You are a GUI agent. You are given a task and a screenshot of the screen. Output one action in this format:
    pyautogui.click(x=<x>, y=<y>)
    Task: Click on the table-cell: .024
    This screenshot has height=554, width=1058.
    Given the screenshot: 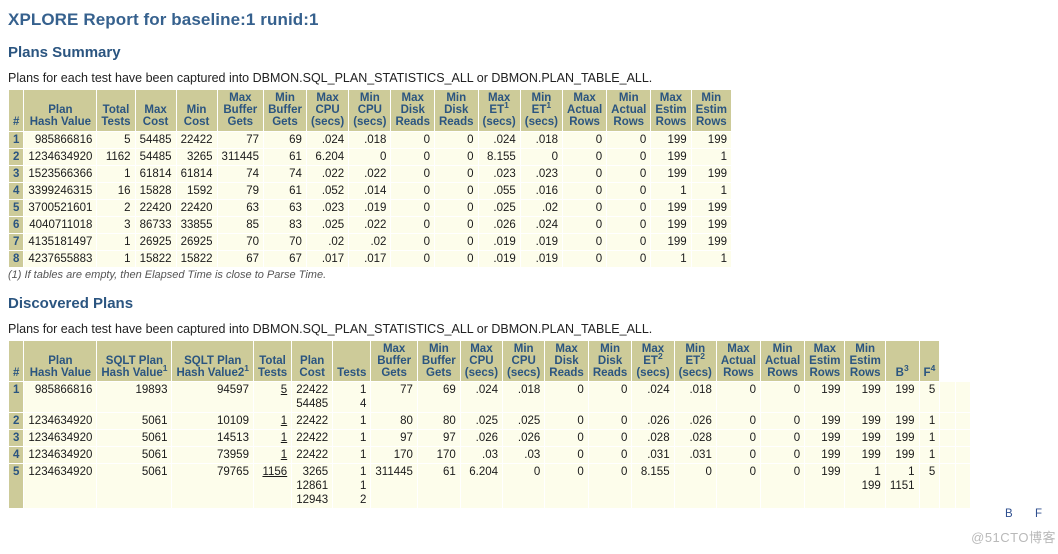 What is the action you would take?
    pyautogui.click(x=327, y=139)
    